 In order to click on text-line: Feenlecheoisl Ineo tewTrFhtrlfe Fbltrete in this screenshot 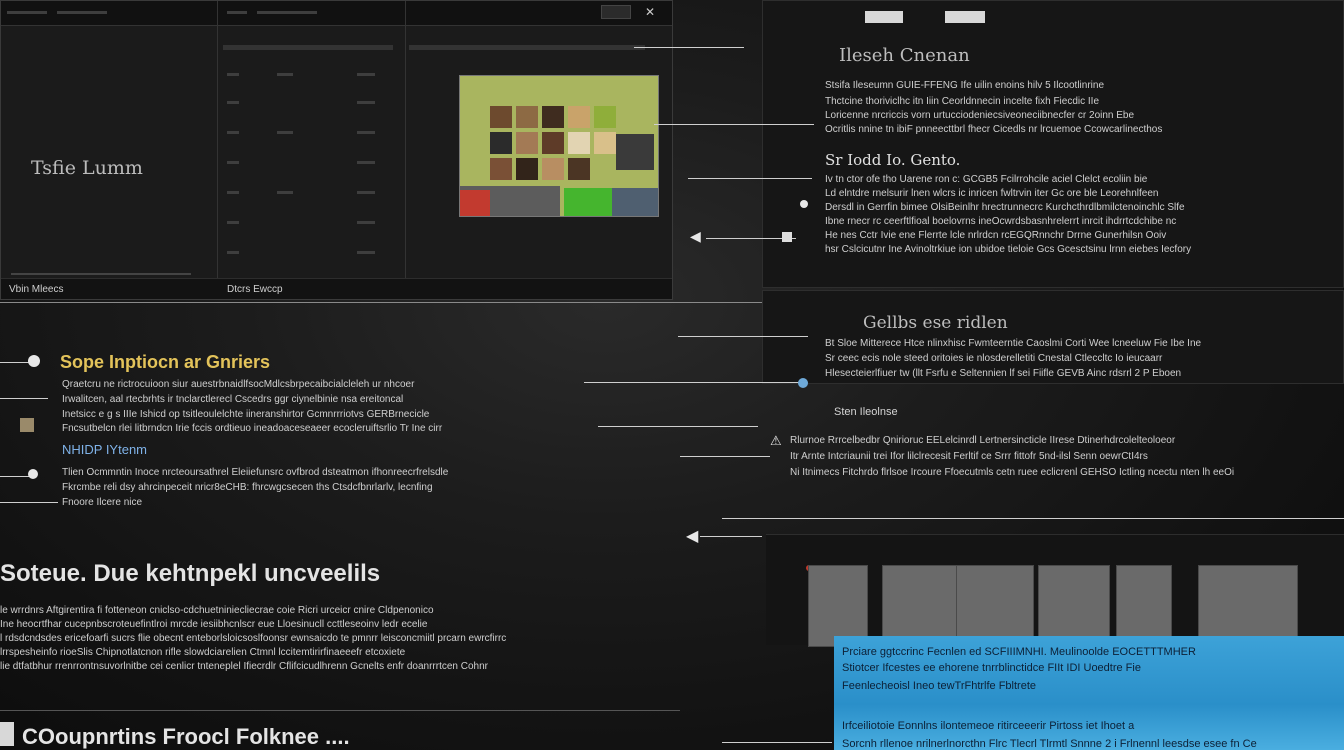, I will do `click(939, 686)`.